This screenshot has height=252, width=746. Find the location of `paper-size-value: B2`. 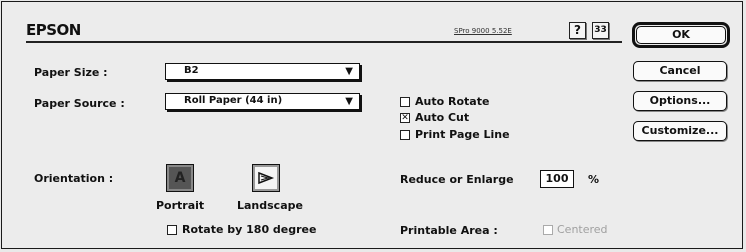

paper-size-value: B2 is located at coordinates (191, 70).